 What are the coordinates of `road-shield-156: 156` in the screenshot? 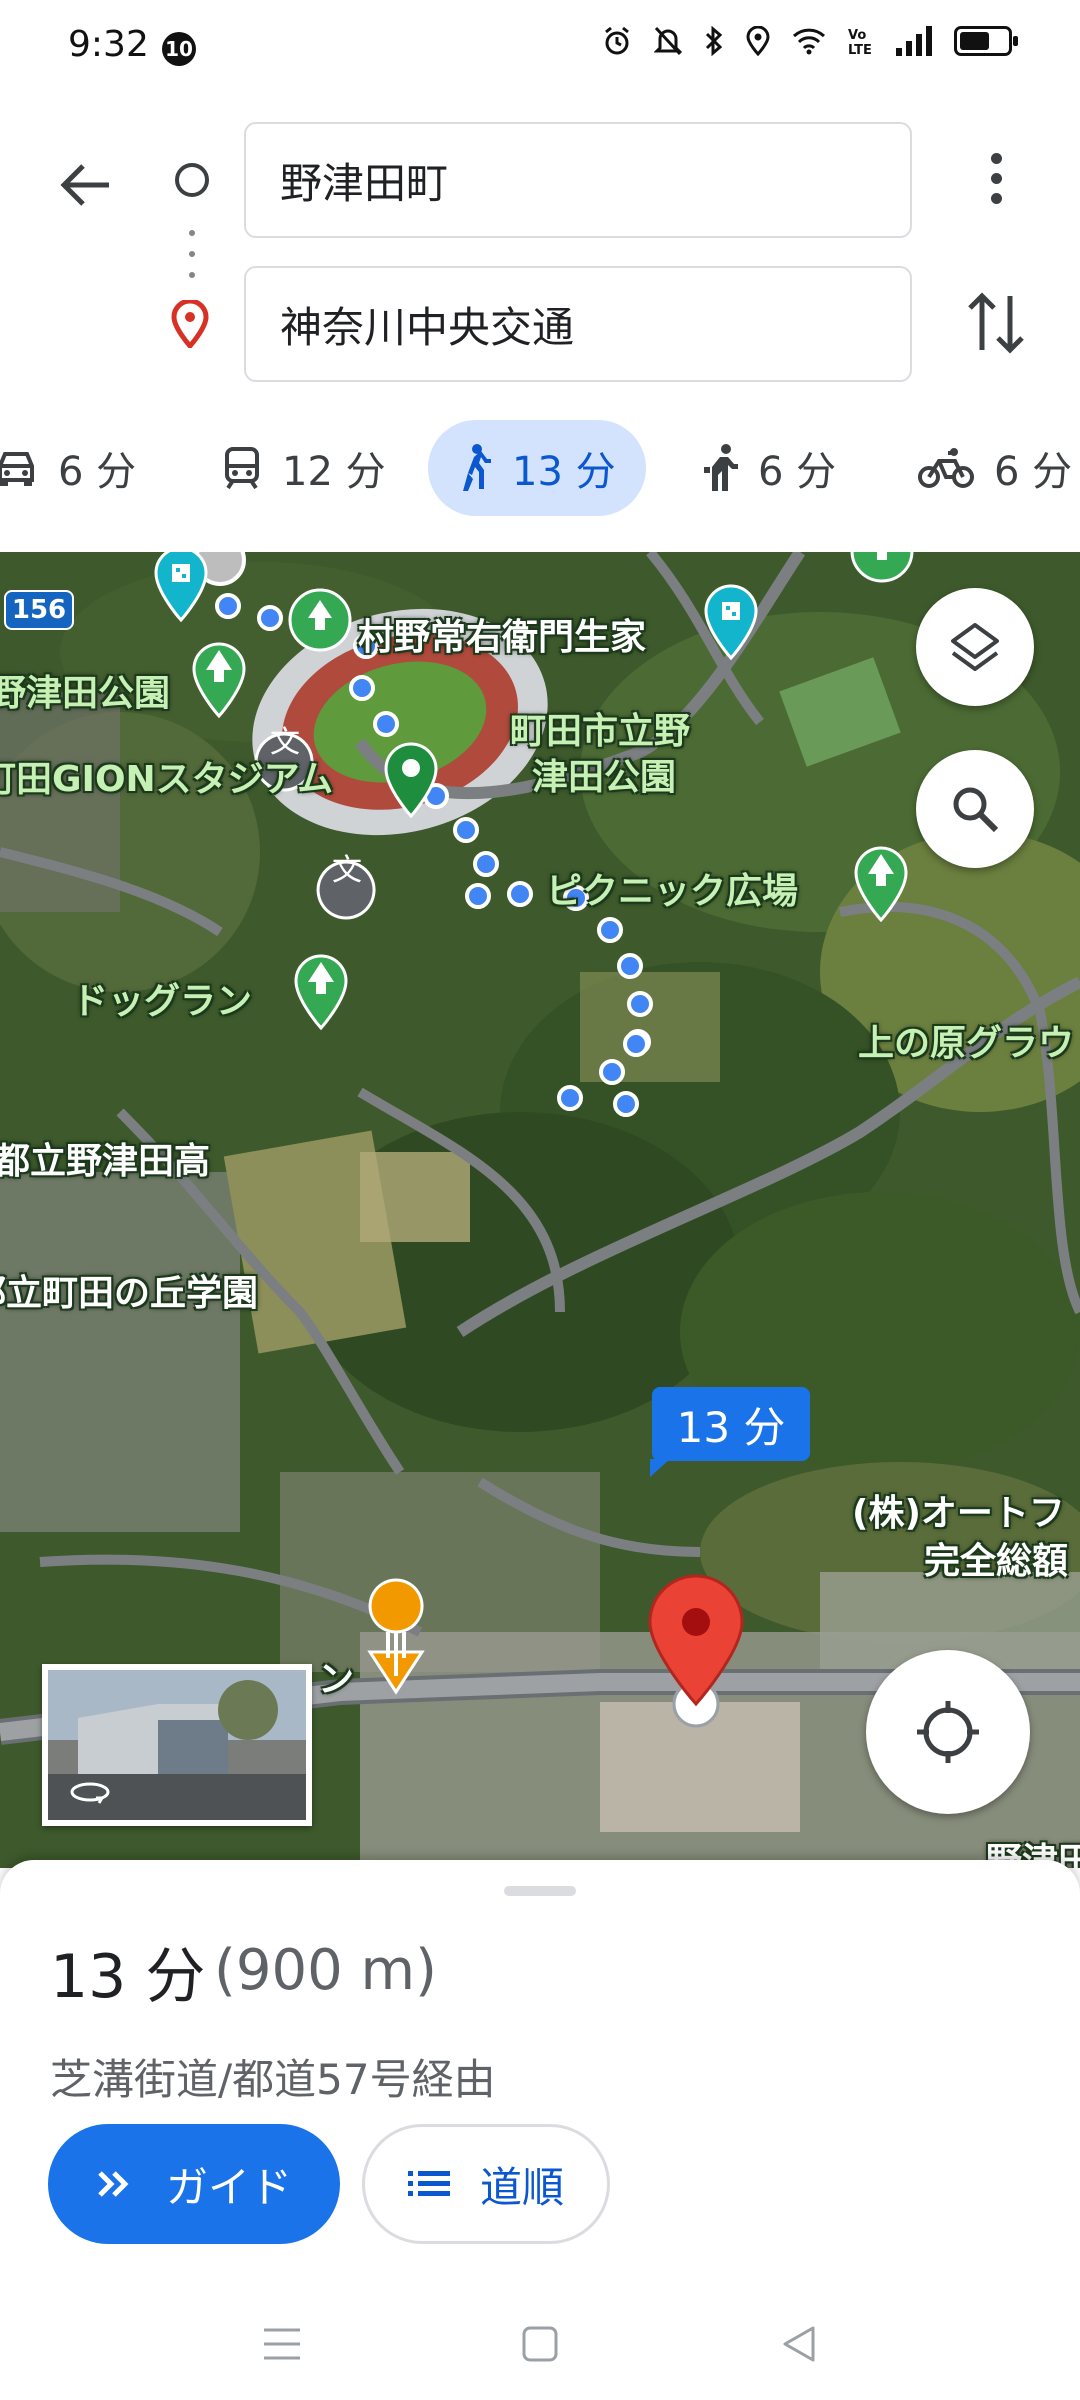 It's located at (39, 610).